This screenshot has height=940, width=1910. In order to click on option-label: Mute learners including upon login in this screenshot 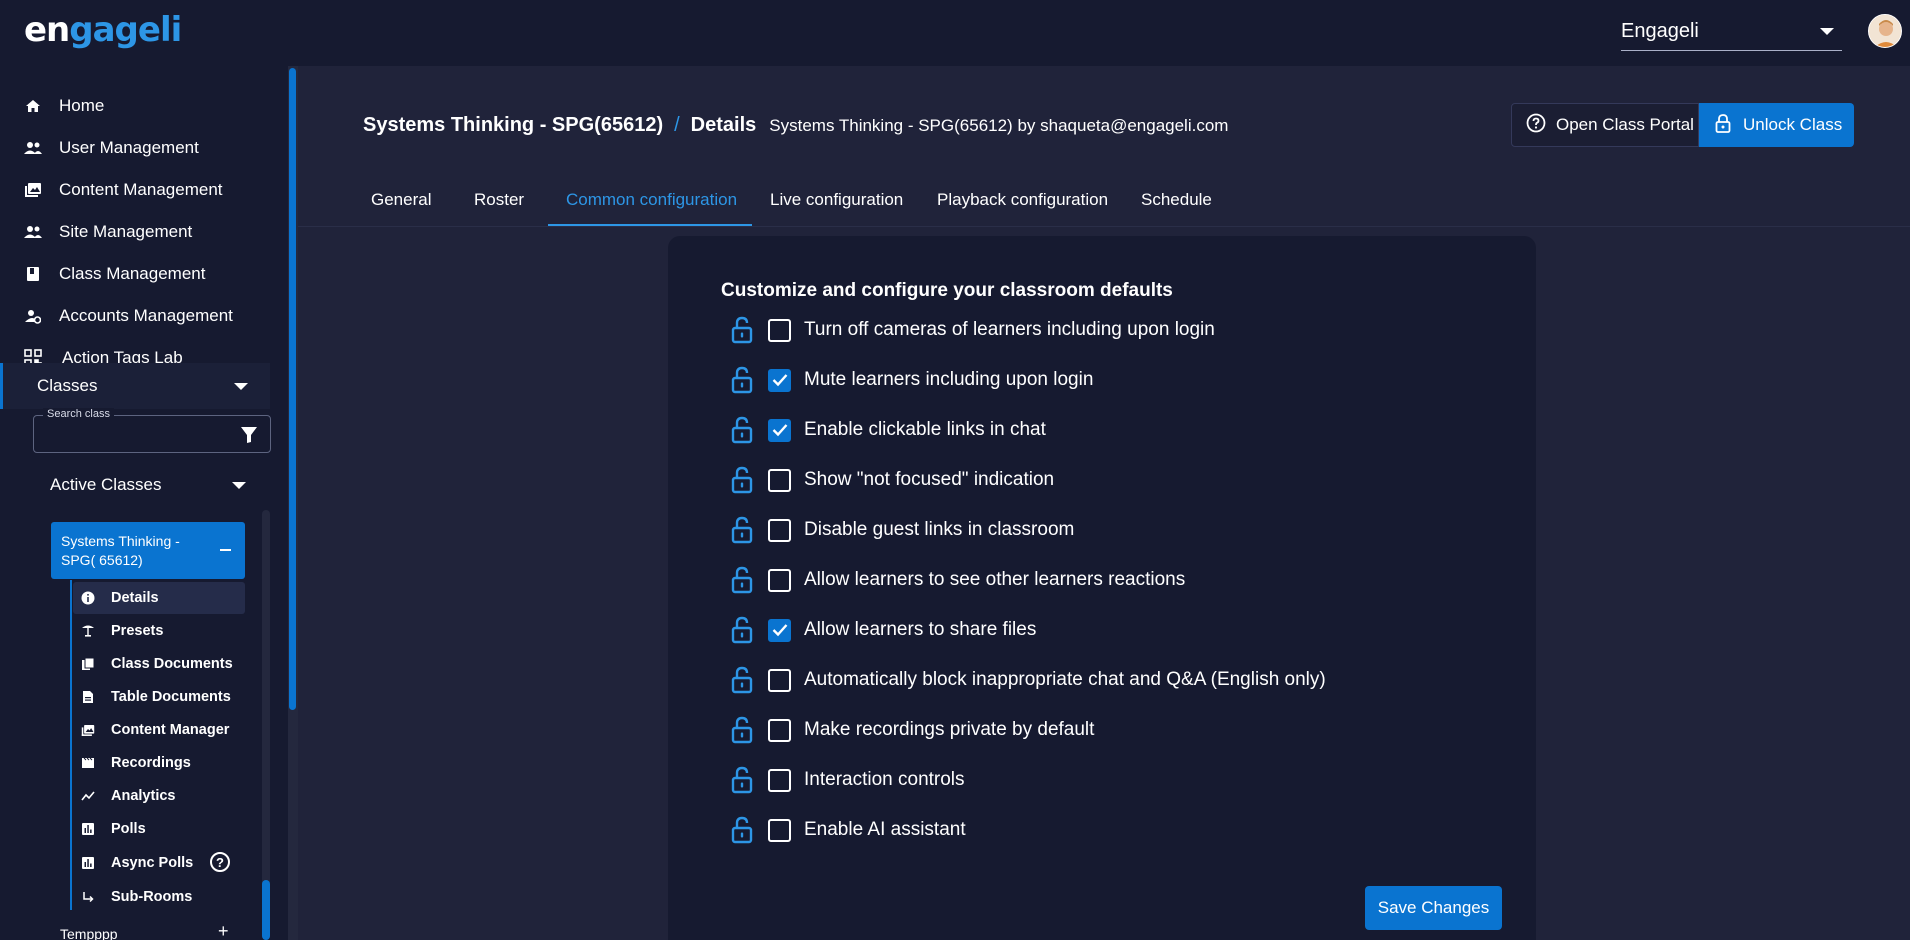, I will do `click(949, 379)`.